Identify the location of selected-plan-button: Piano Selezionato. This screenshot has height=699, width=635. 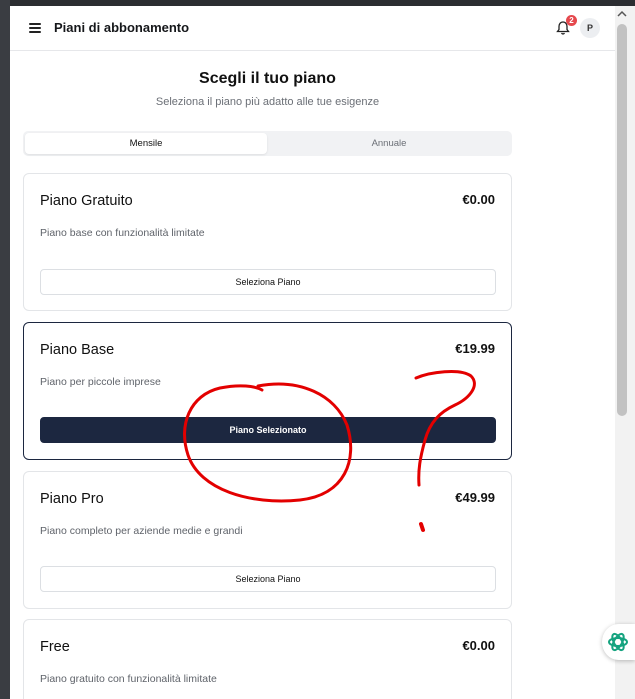
(268, 430).